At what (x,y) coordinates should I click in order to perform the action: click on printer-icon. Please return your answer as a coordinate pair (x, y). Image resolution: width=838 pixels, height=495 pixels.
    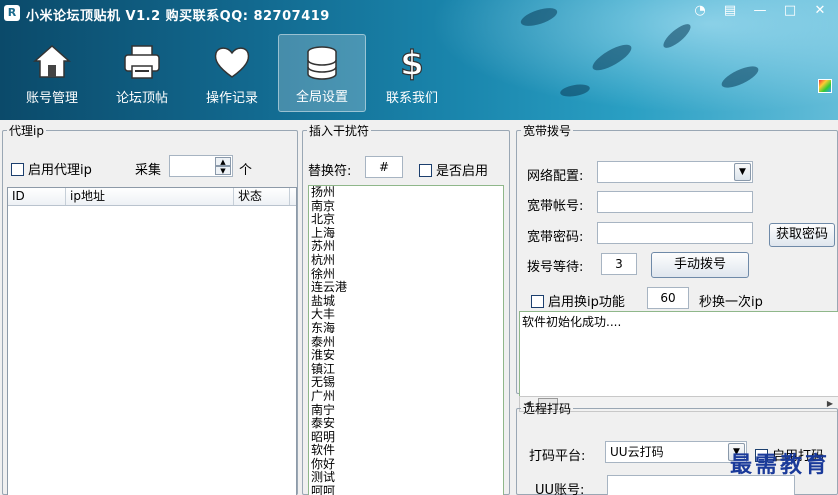
    Looking at the image, I should click on (142, 62).